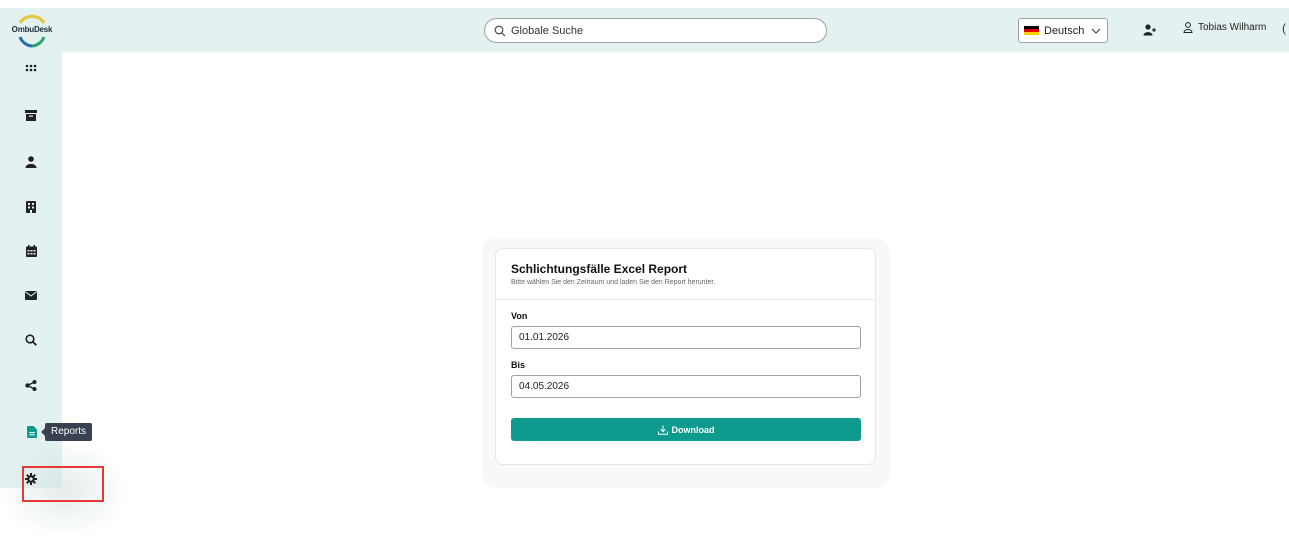 This screenshot has height=540, width=1289. I want to click on download-label: Download, so click(693, 429).